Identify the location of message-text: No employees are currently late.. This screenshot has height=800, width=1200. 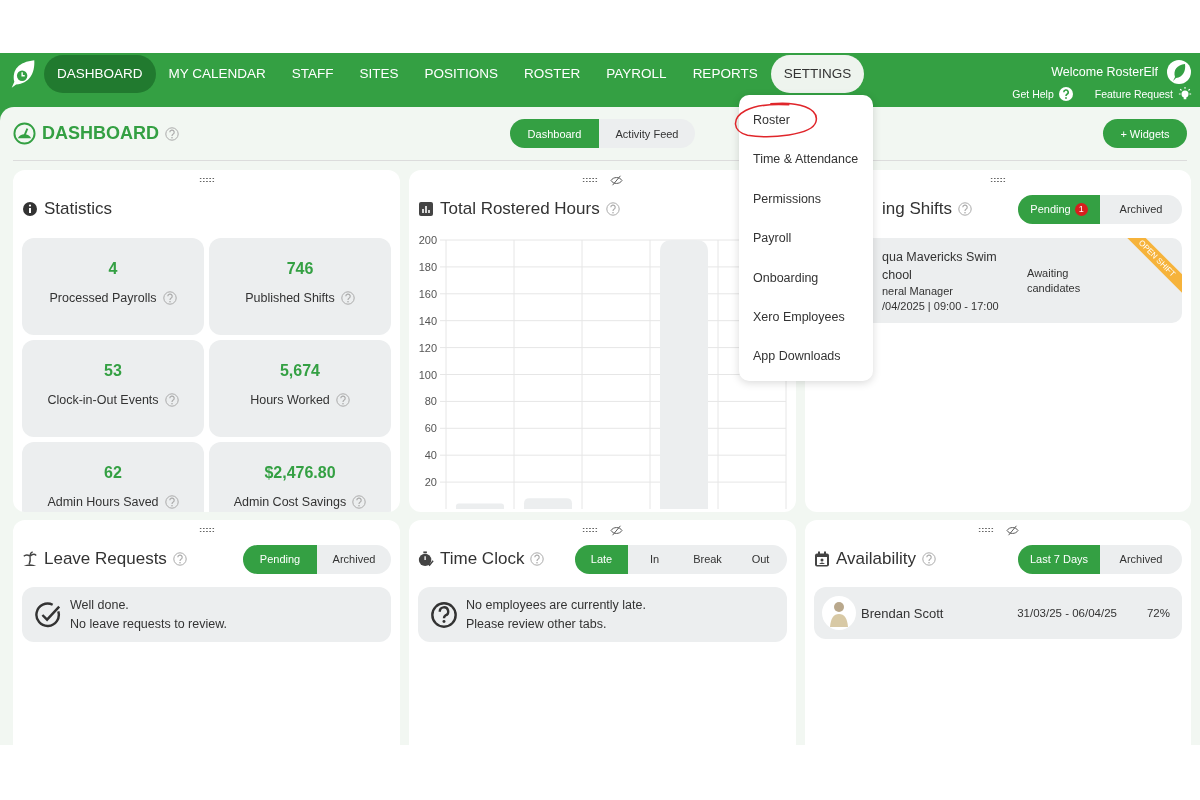
(556, 605).